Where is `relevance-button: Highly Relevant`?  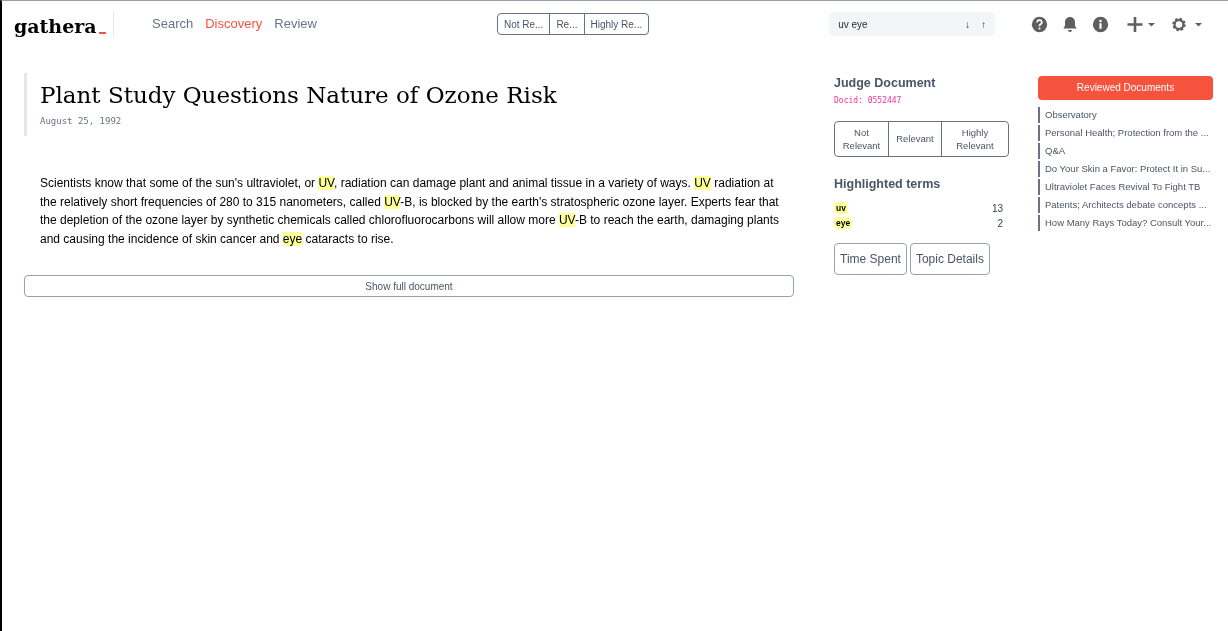 relevance-button: Highly Relevant is located at coordinates (974, 138).